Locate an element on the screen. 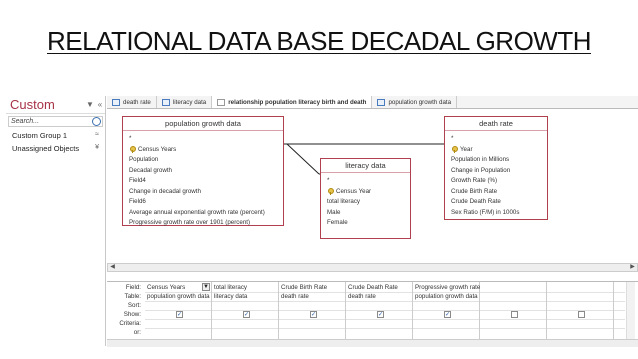  relationship-icon is located at coordinates (221, 102).